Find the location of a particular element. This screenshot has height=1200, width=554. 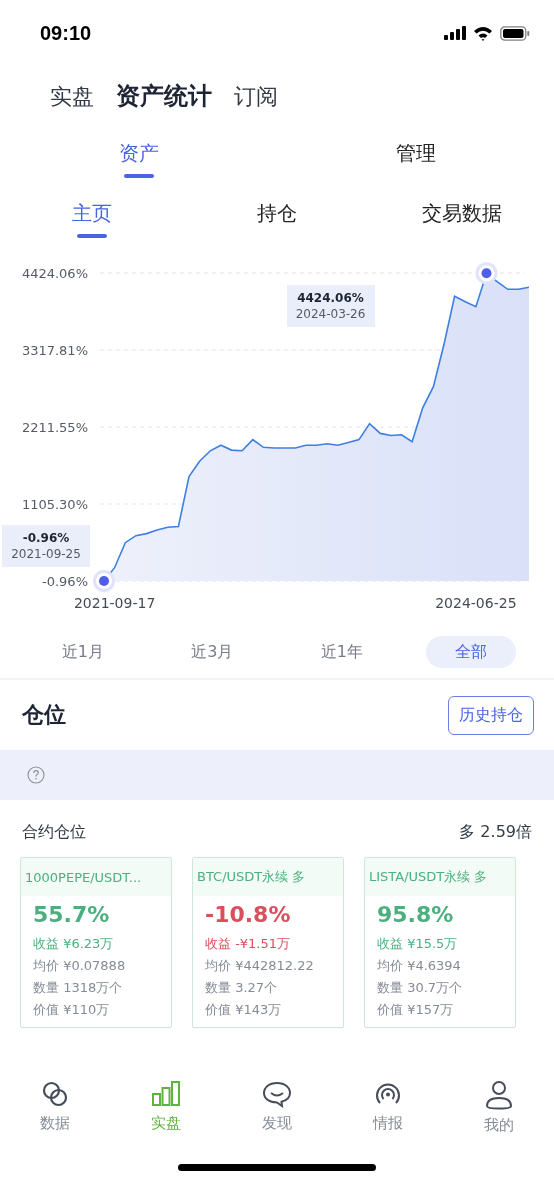

section-tab: 管理 is located at coordinates (415, 153).